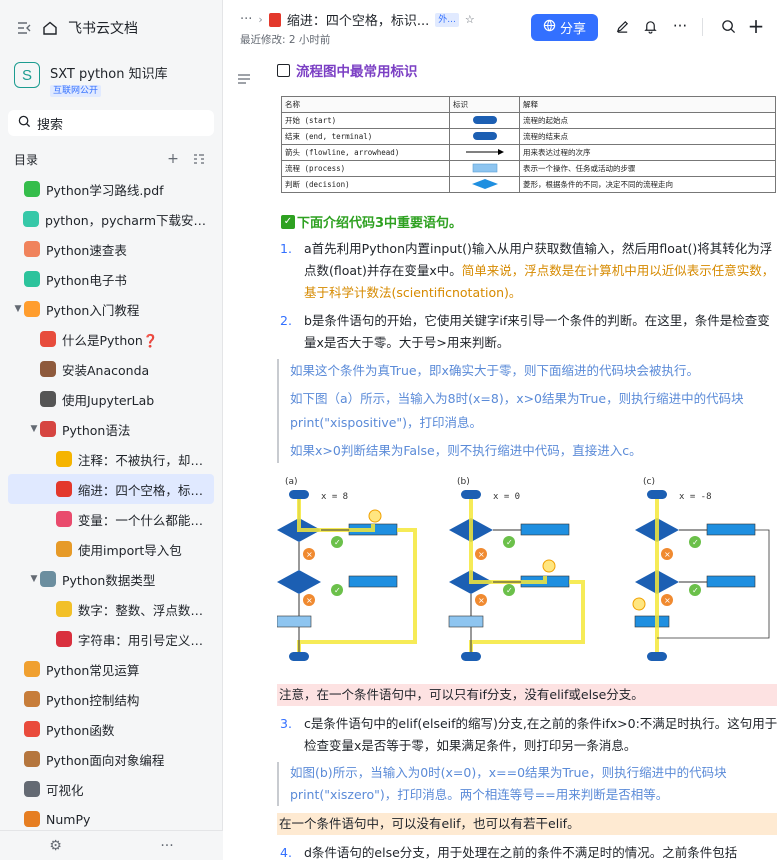 This screenshot has height=860, width=784. Describe the element at coordinates (111, 789) in the screenshot. I see `sidebar-item: 可视化` at that location.